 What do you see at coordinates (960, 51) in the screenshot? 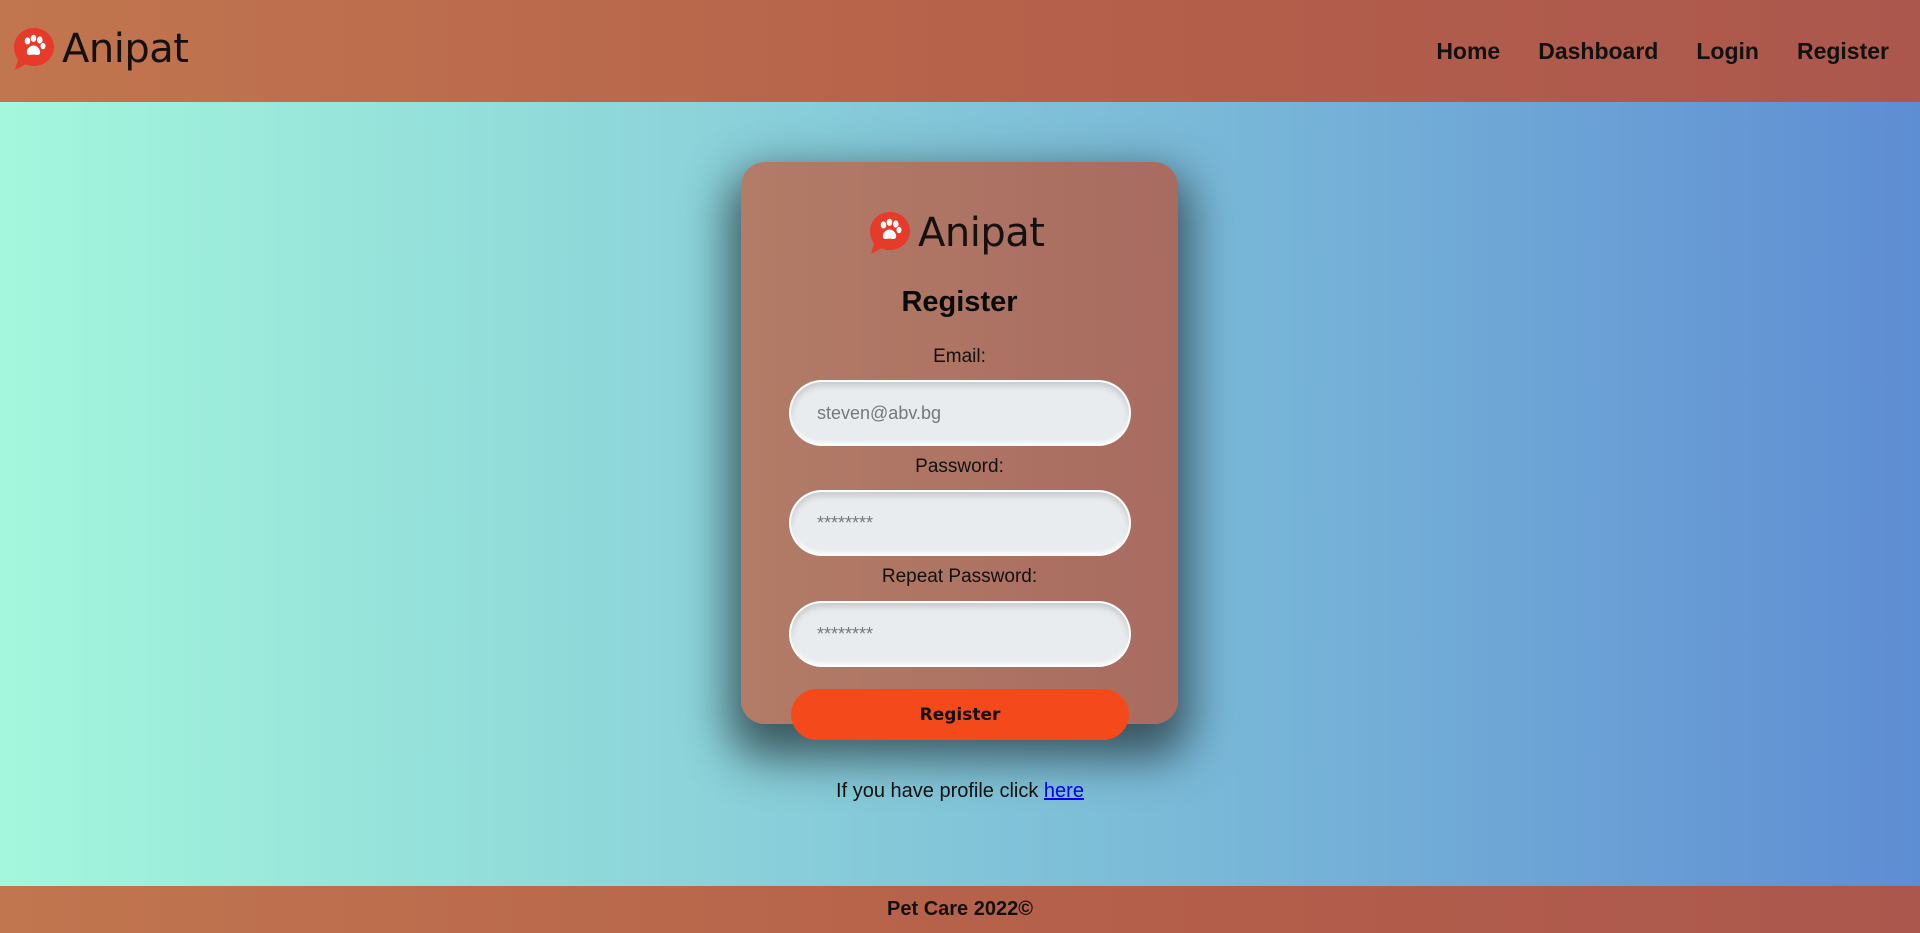
I see `site-header: Anipat Home Dashboard Login Register` at bounding box center [960, 51].